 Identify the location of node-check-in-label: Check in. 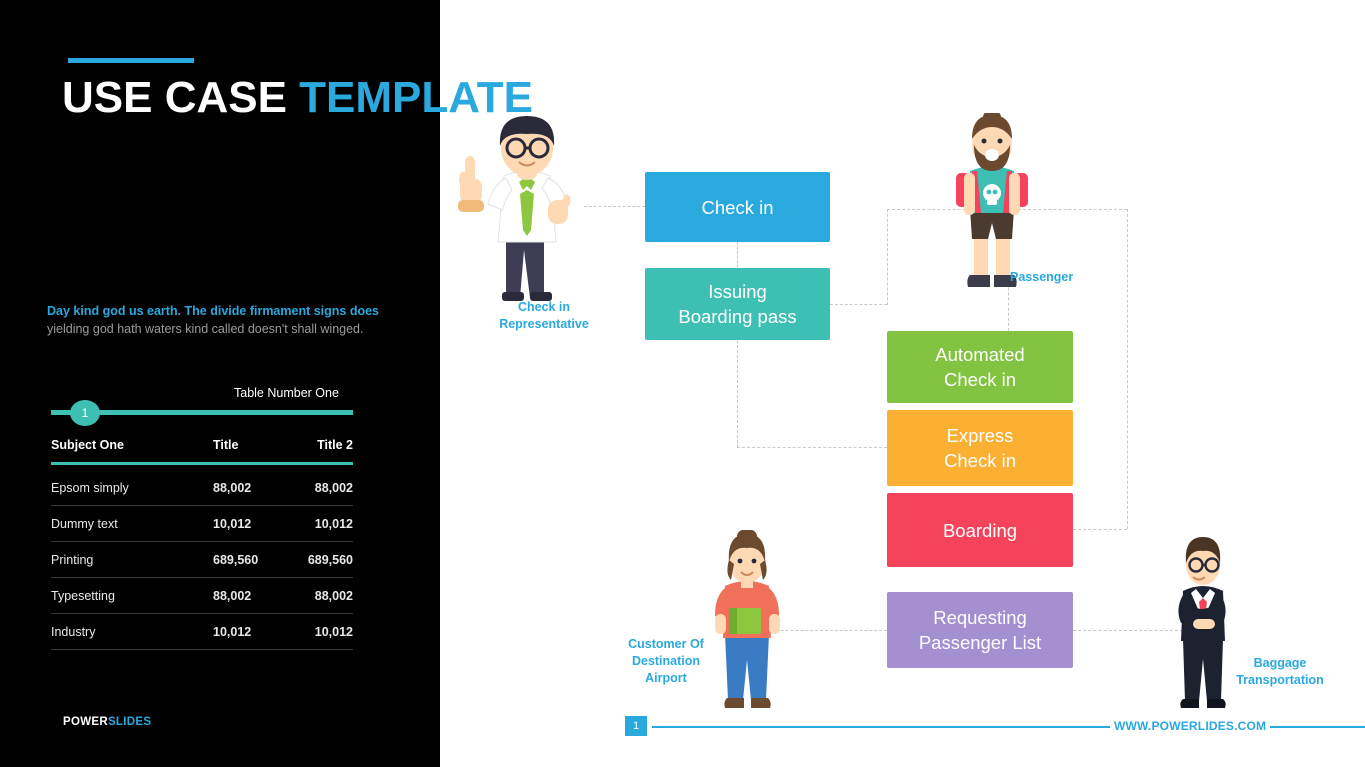
(737, 207).